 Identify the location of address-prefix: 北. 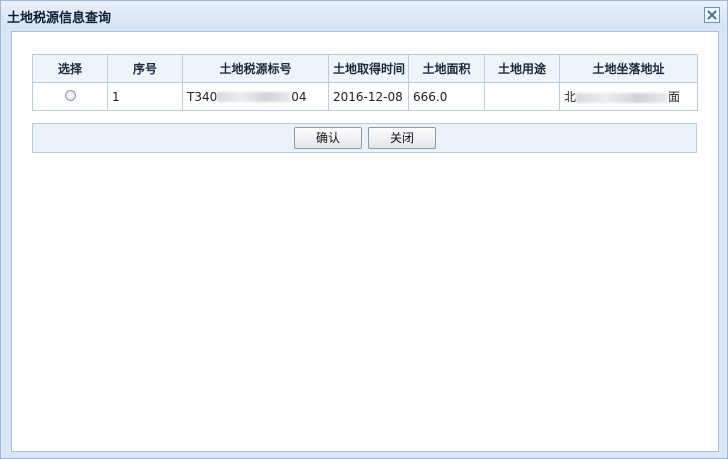
(570, 97).